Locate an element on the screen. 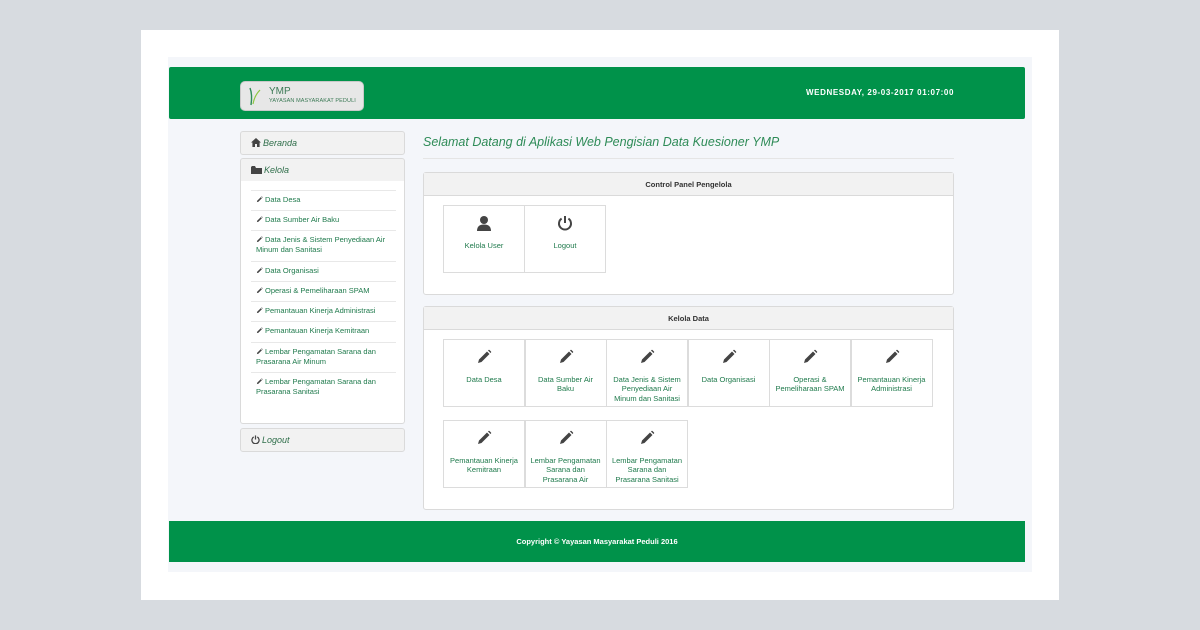 Image resolution: width=1200 pixels, height=630 pixels. tile-button: Pemantauan Kinerja Administrasi is located at coordinates (891, 373).